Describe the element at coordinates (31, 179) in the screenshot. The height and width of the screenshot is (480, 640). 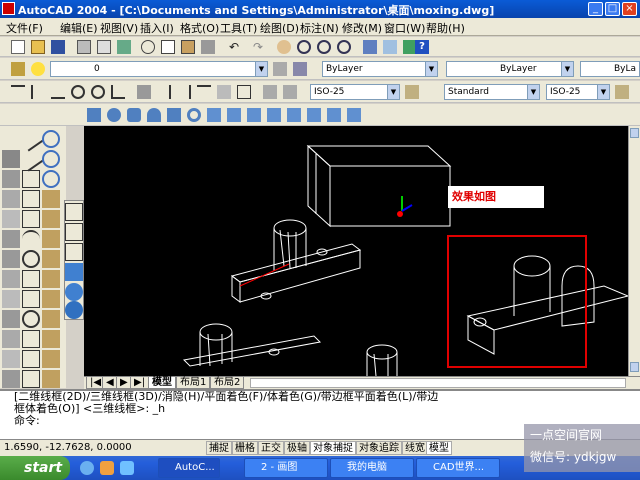
I see `polyline-icon` at that location.